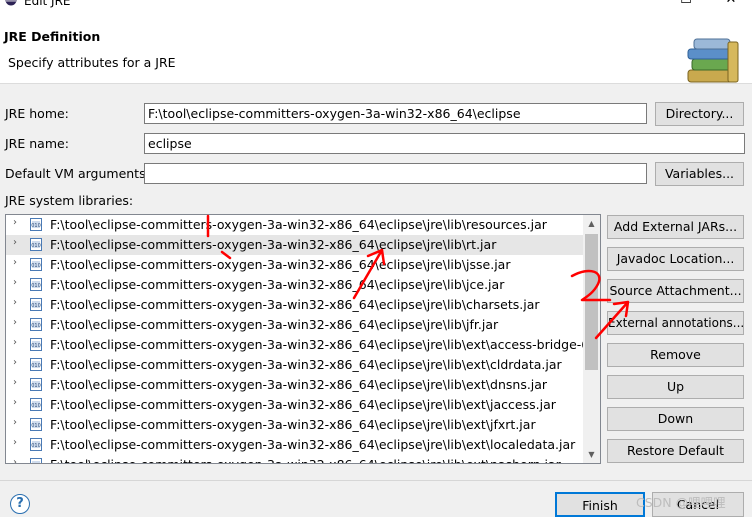 This screenshot has height=517, width=752. What do you see at coordinates (591, 454) in the screenshot?
I see `scroll-down-arrow-icon: ▼` at bounding box center [591, 454].